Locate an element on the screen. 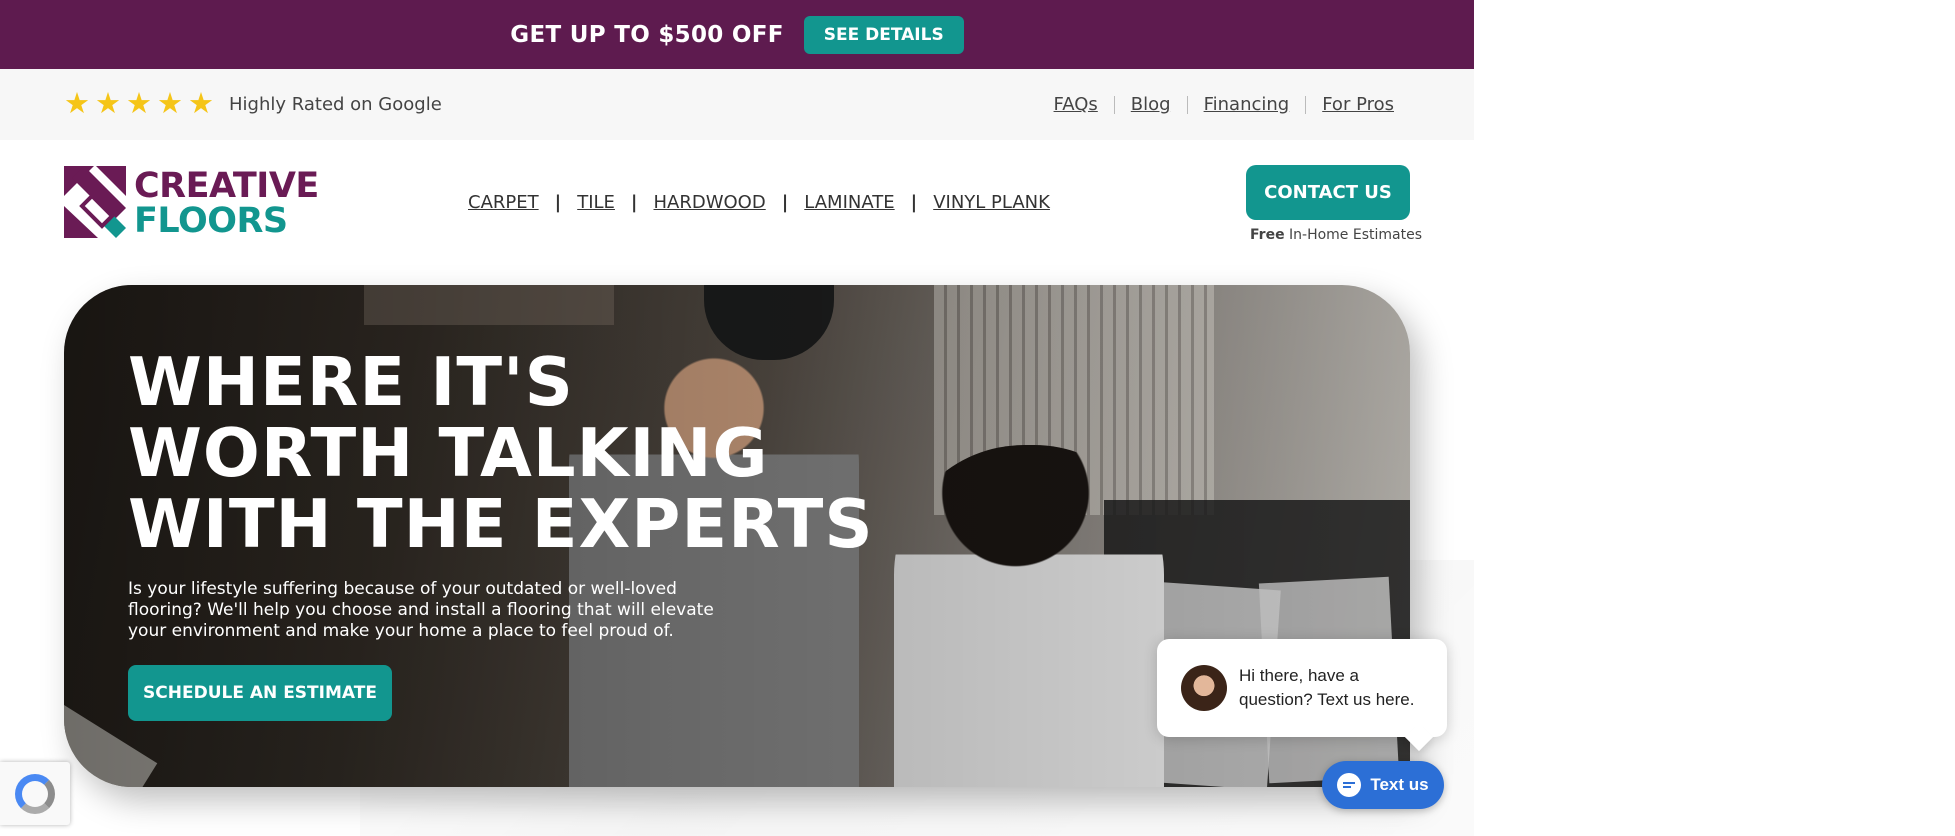  logo: CREATIVE FLOORS is located at coordinates (191, 204).